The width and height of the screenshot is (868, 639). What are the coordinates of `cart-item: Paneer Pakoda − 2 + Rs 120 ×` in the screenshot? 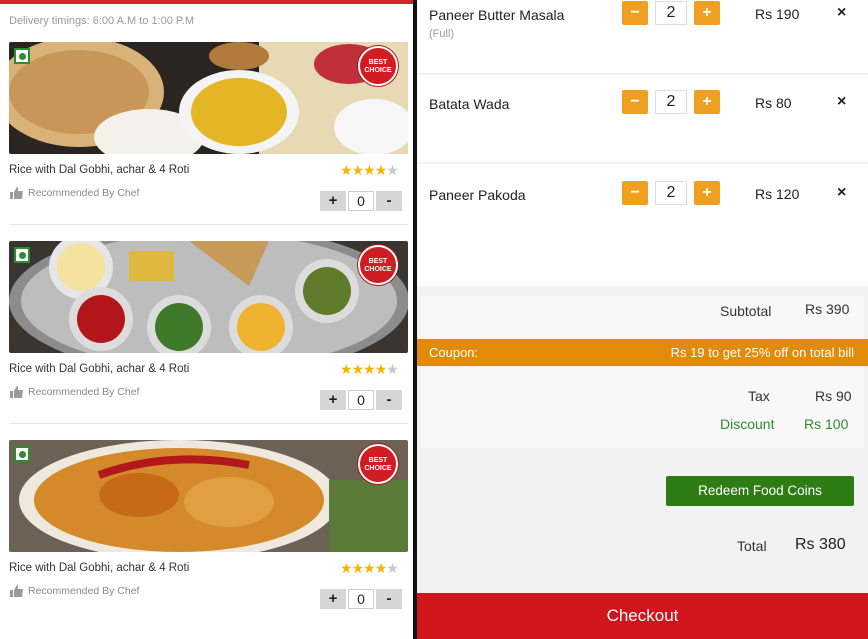 It's located at (642, 225).